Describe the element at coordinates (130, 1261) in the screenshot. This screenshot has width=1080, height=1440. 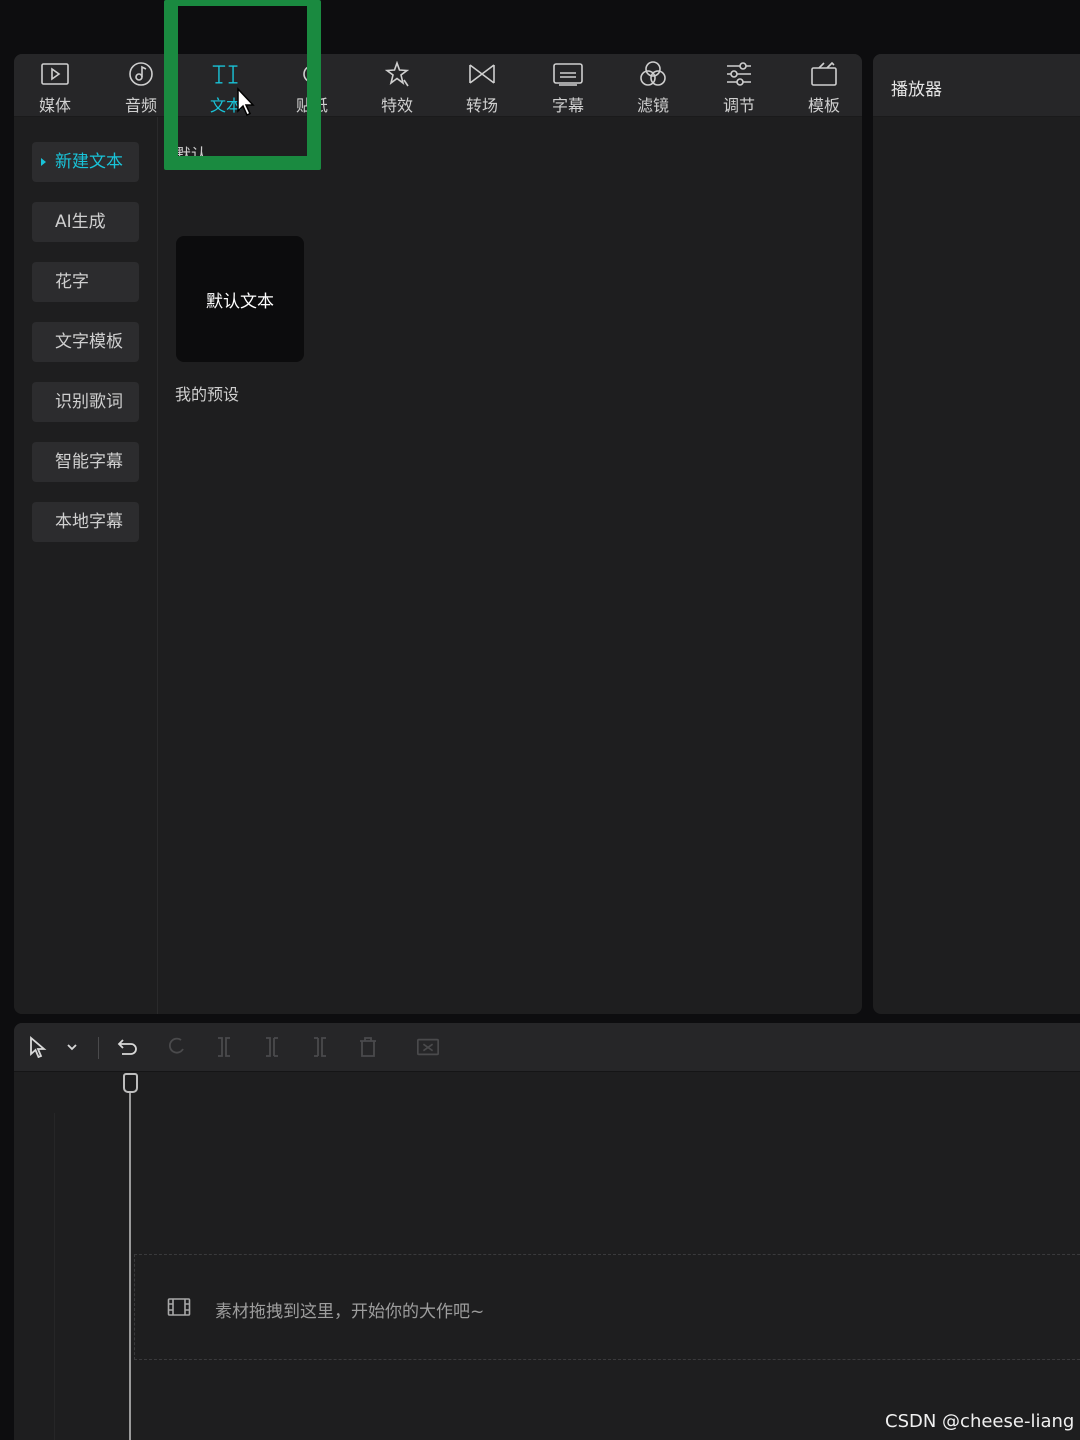
I see `playhead-line` at that location.